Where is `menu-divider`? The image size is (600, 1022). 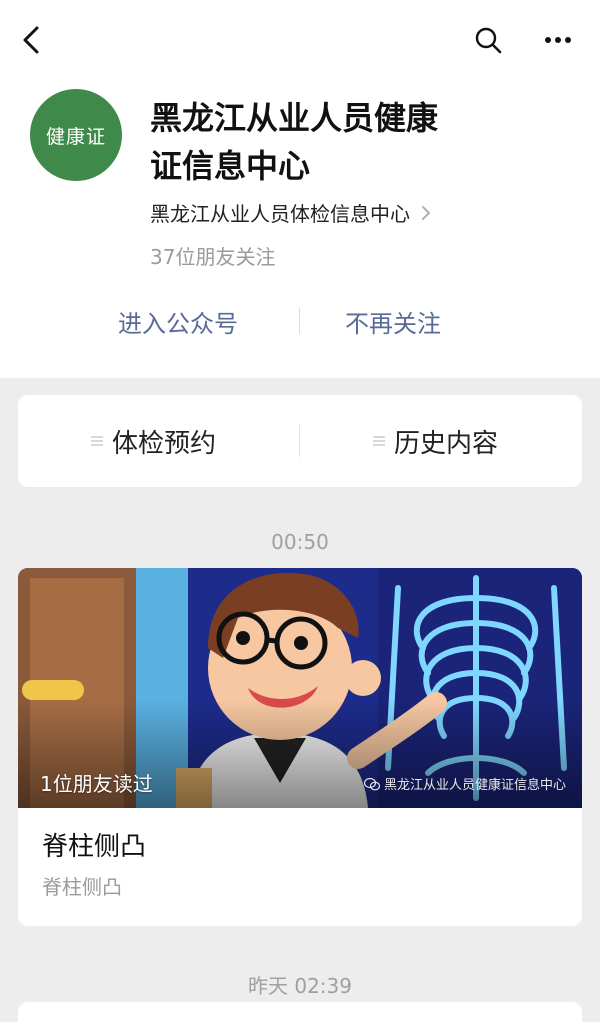
menu-divider is located at coordinates (299, 441).